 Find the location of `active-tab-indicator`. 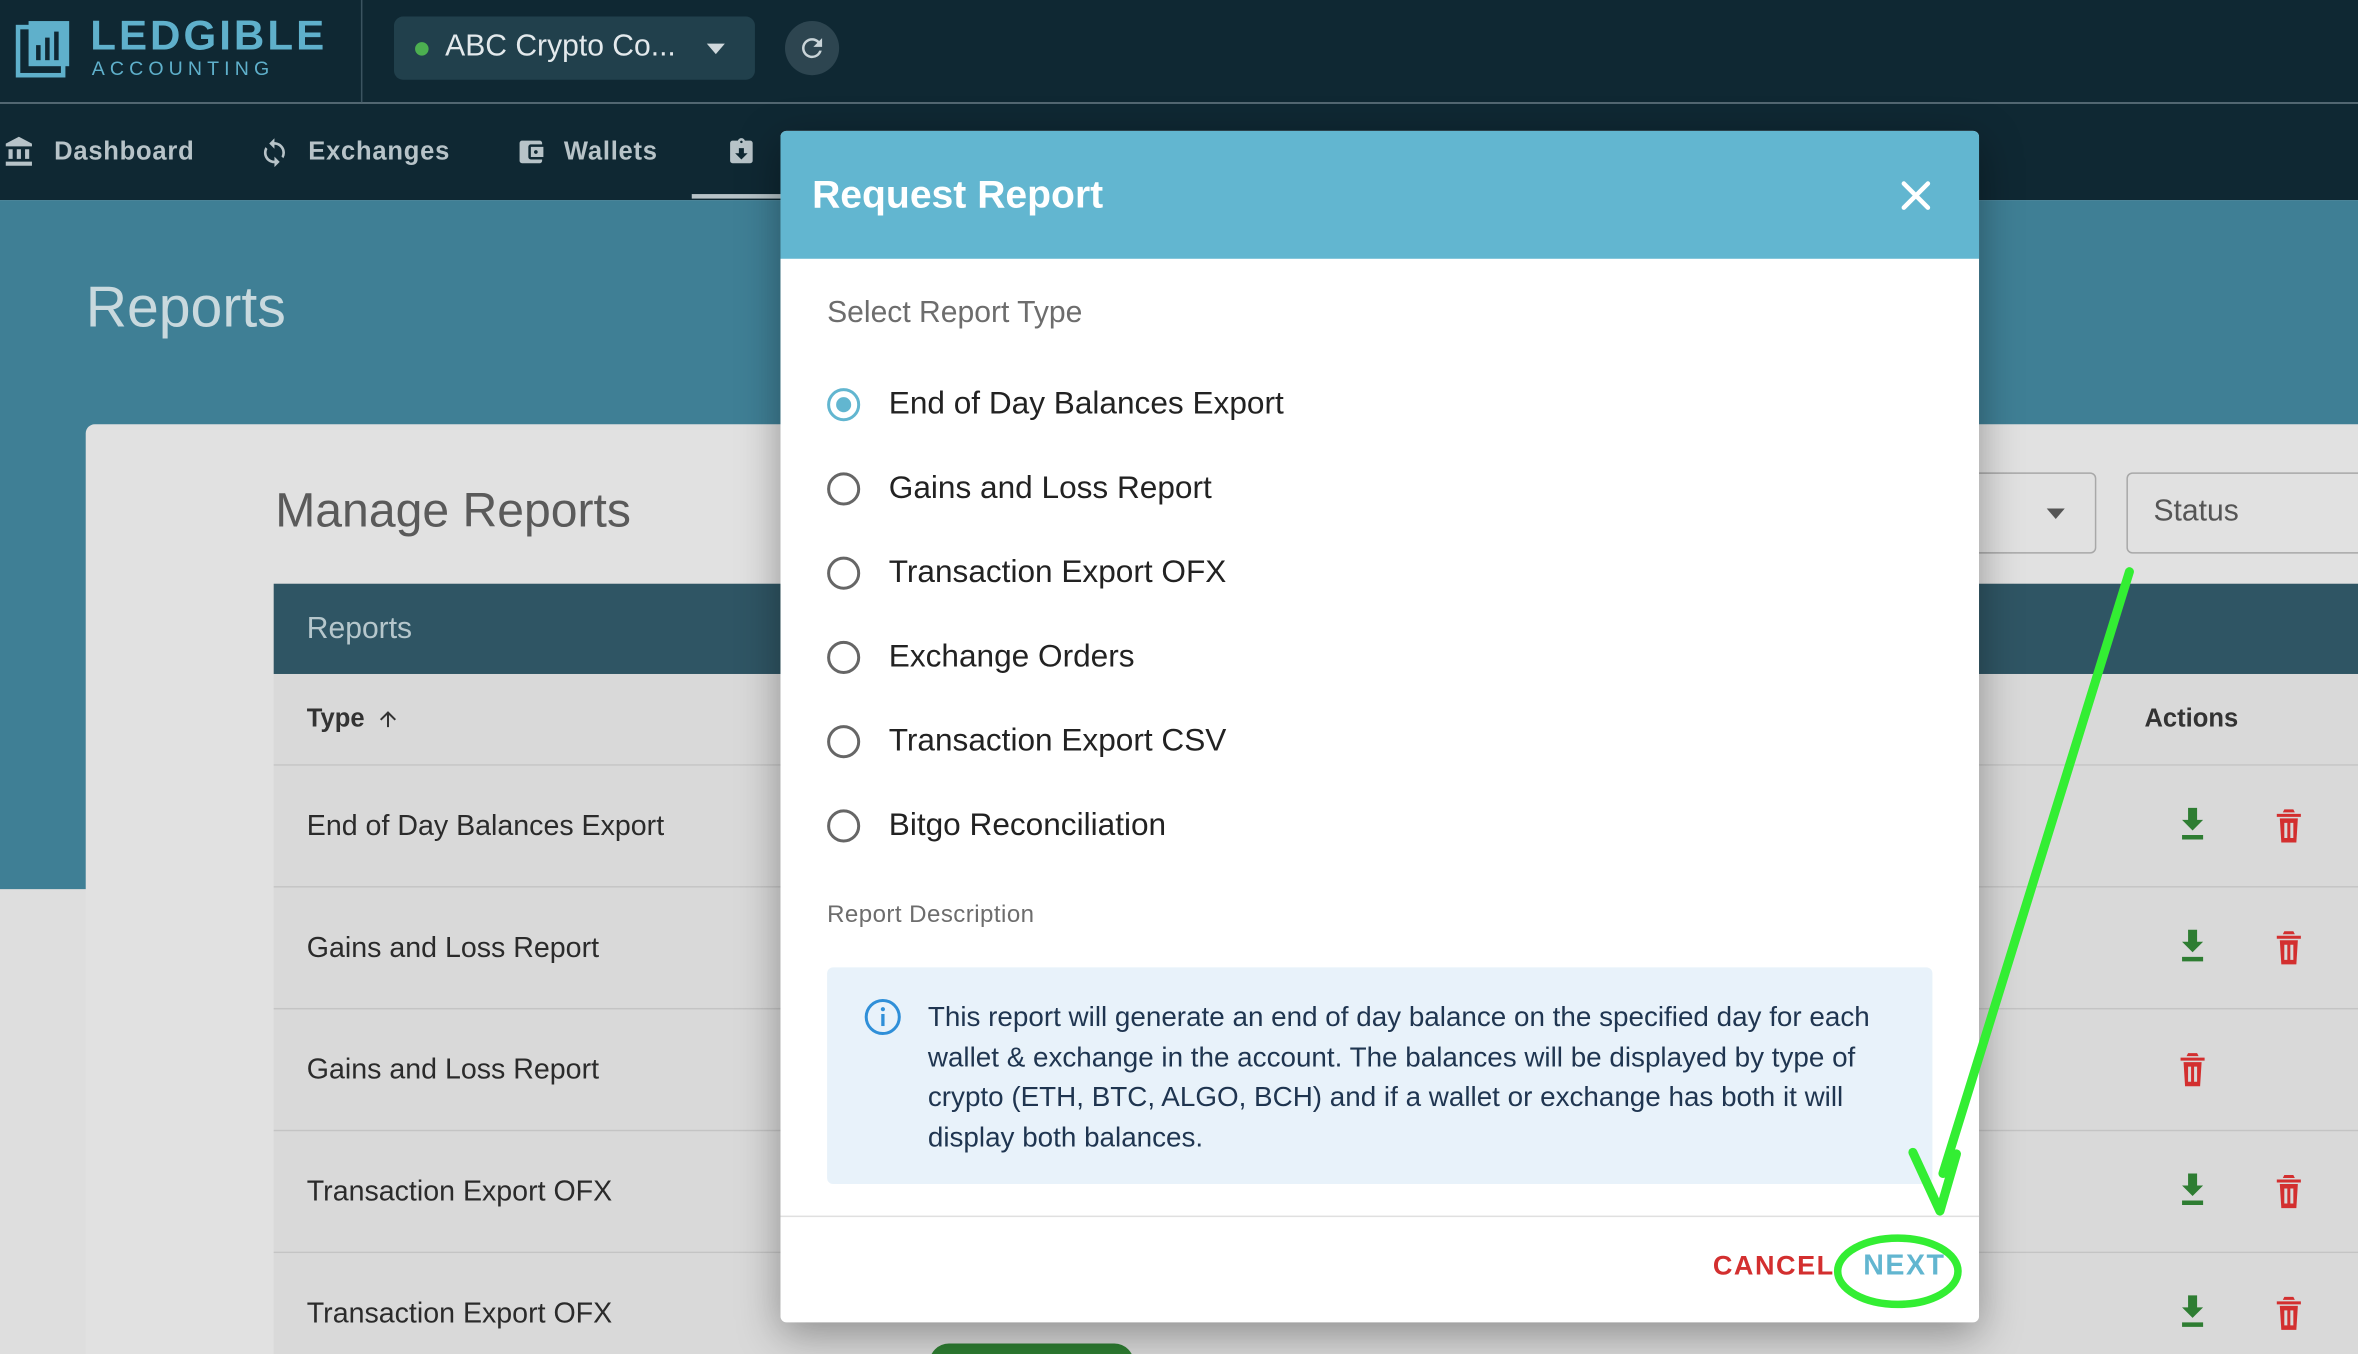

active-tab-indicator is located at coordinates (736, 196).